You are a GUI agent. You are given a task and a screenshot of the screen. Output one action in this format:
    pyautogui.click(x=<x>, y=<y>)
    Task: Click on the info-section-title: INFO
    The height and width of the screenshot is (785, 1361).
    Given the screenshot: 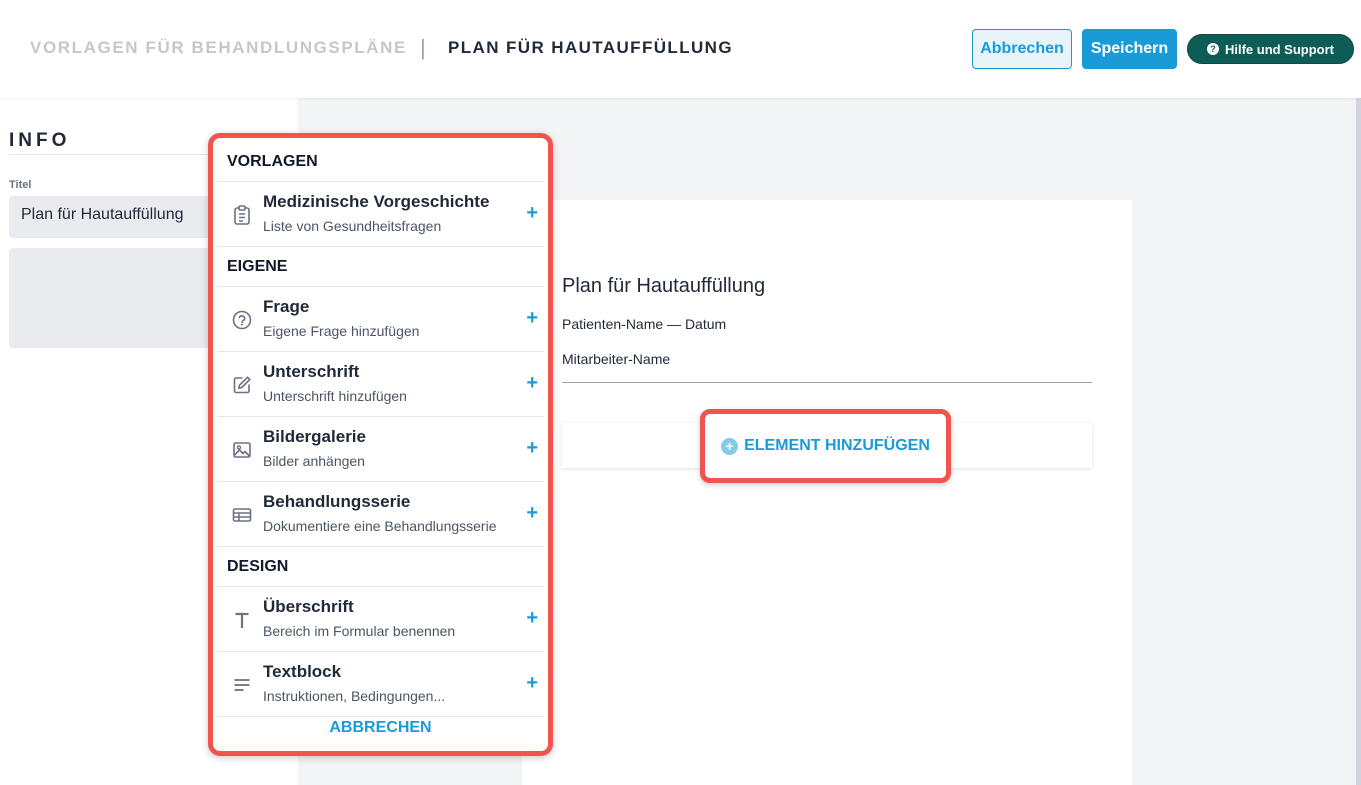 What is the action you would take?
    pyautogui.click(x=40, y=140)
    